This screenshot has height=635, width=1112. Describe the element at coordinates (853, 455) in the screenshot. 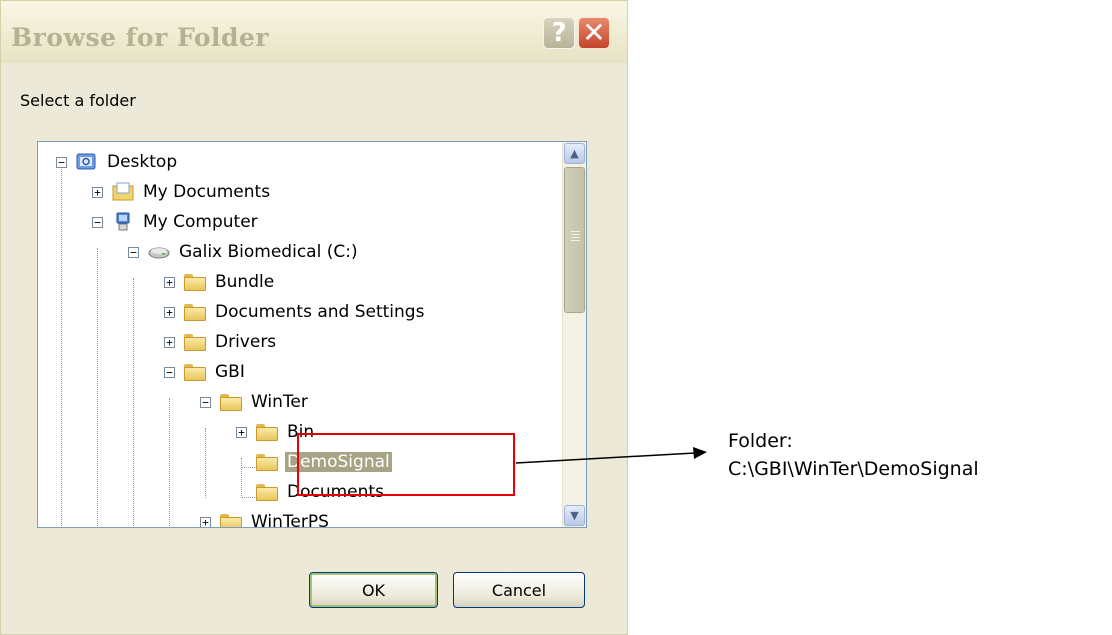

I see `folder-path-callout: Folder: C:\GBI\WinTer\DemoSignal` at that location.